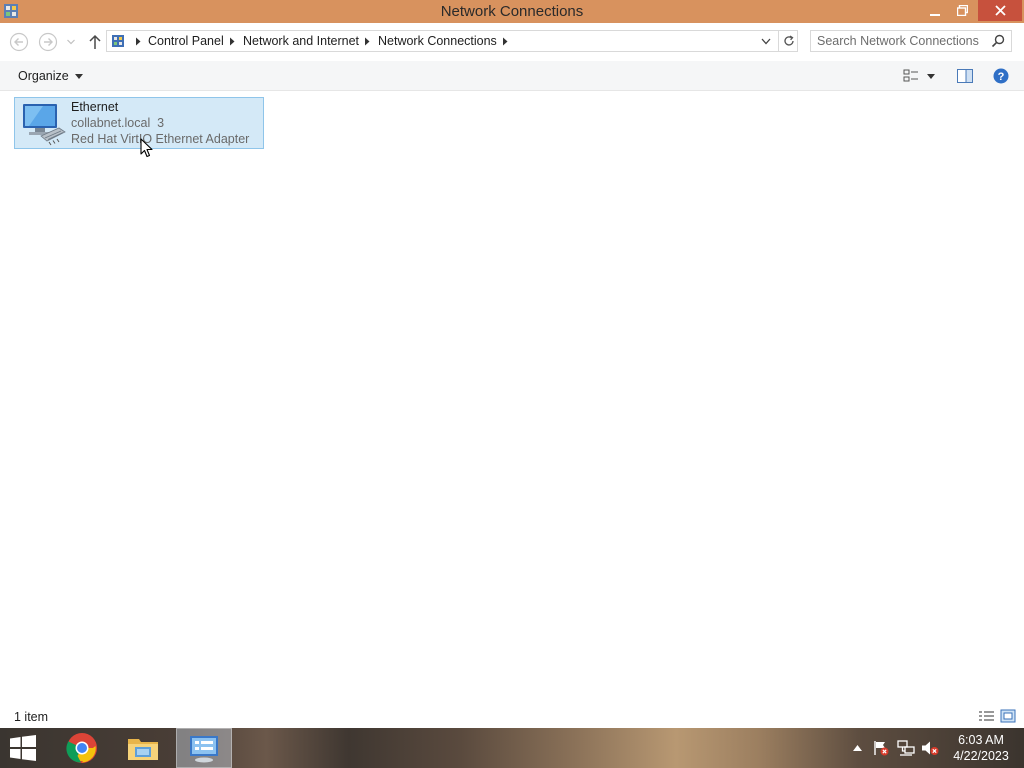  Describe the element at coordinates (118, 41) in the screenshot. I see `control-panel-icon` at that location.